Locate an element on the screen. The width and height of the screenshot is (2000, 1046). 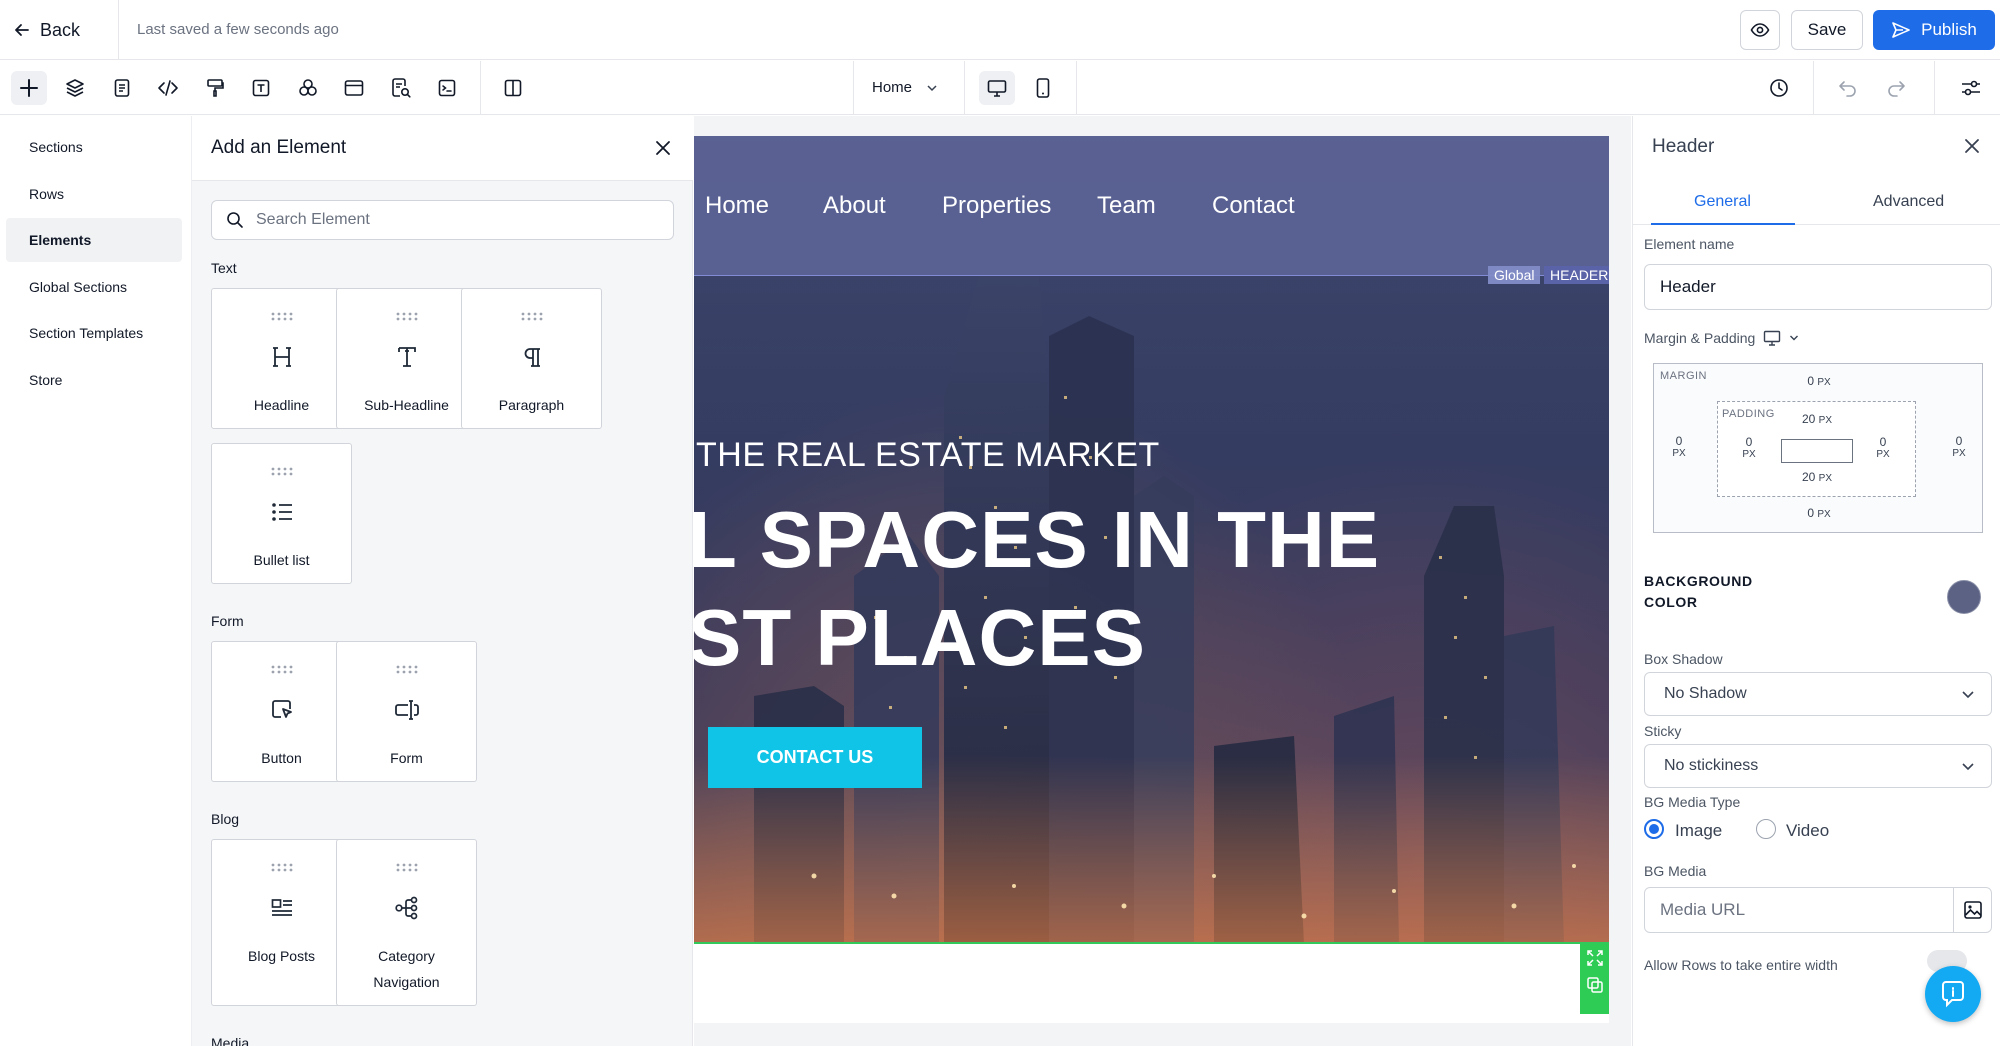
box-shadow-select: No Shadow is located at coordinates (1818, 694).